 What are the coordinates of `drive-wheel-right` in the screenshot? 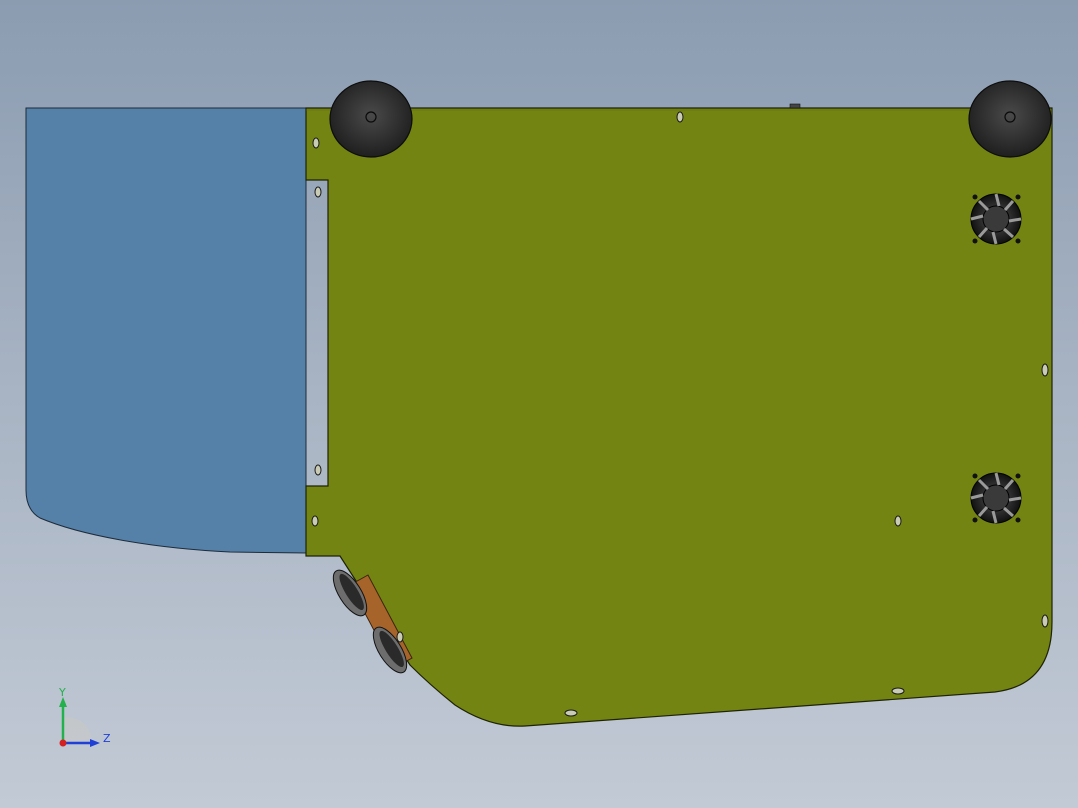 It's located at (1010, 119).